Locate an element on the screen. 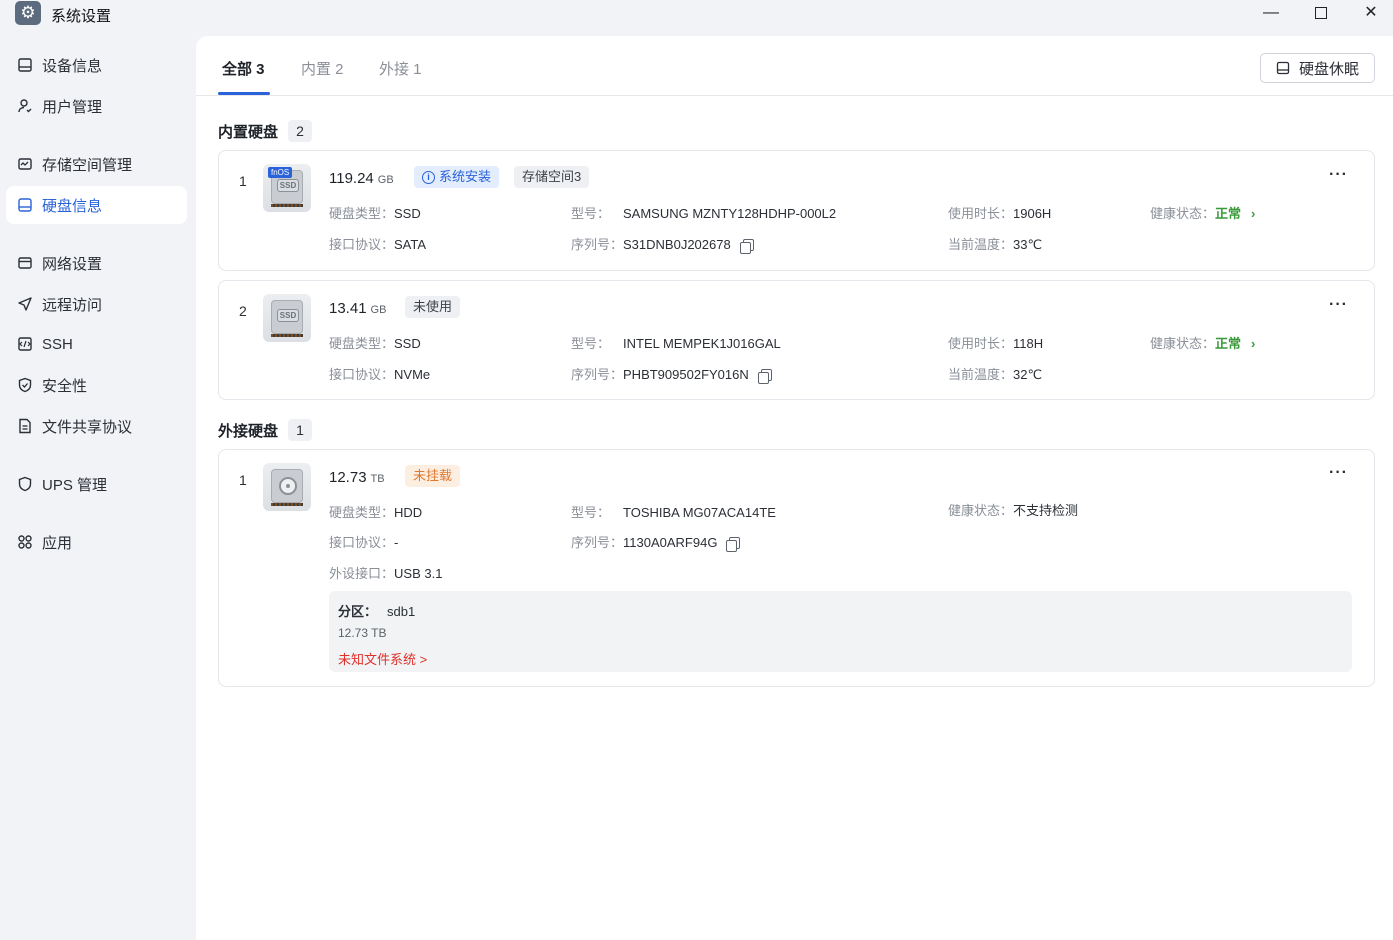 This screenshot has height=940, width=1393. tab-external: 外接 1 is located at coordinates (400, 68).